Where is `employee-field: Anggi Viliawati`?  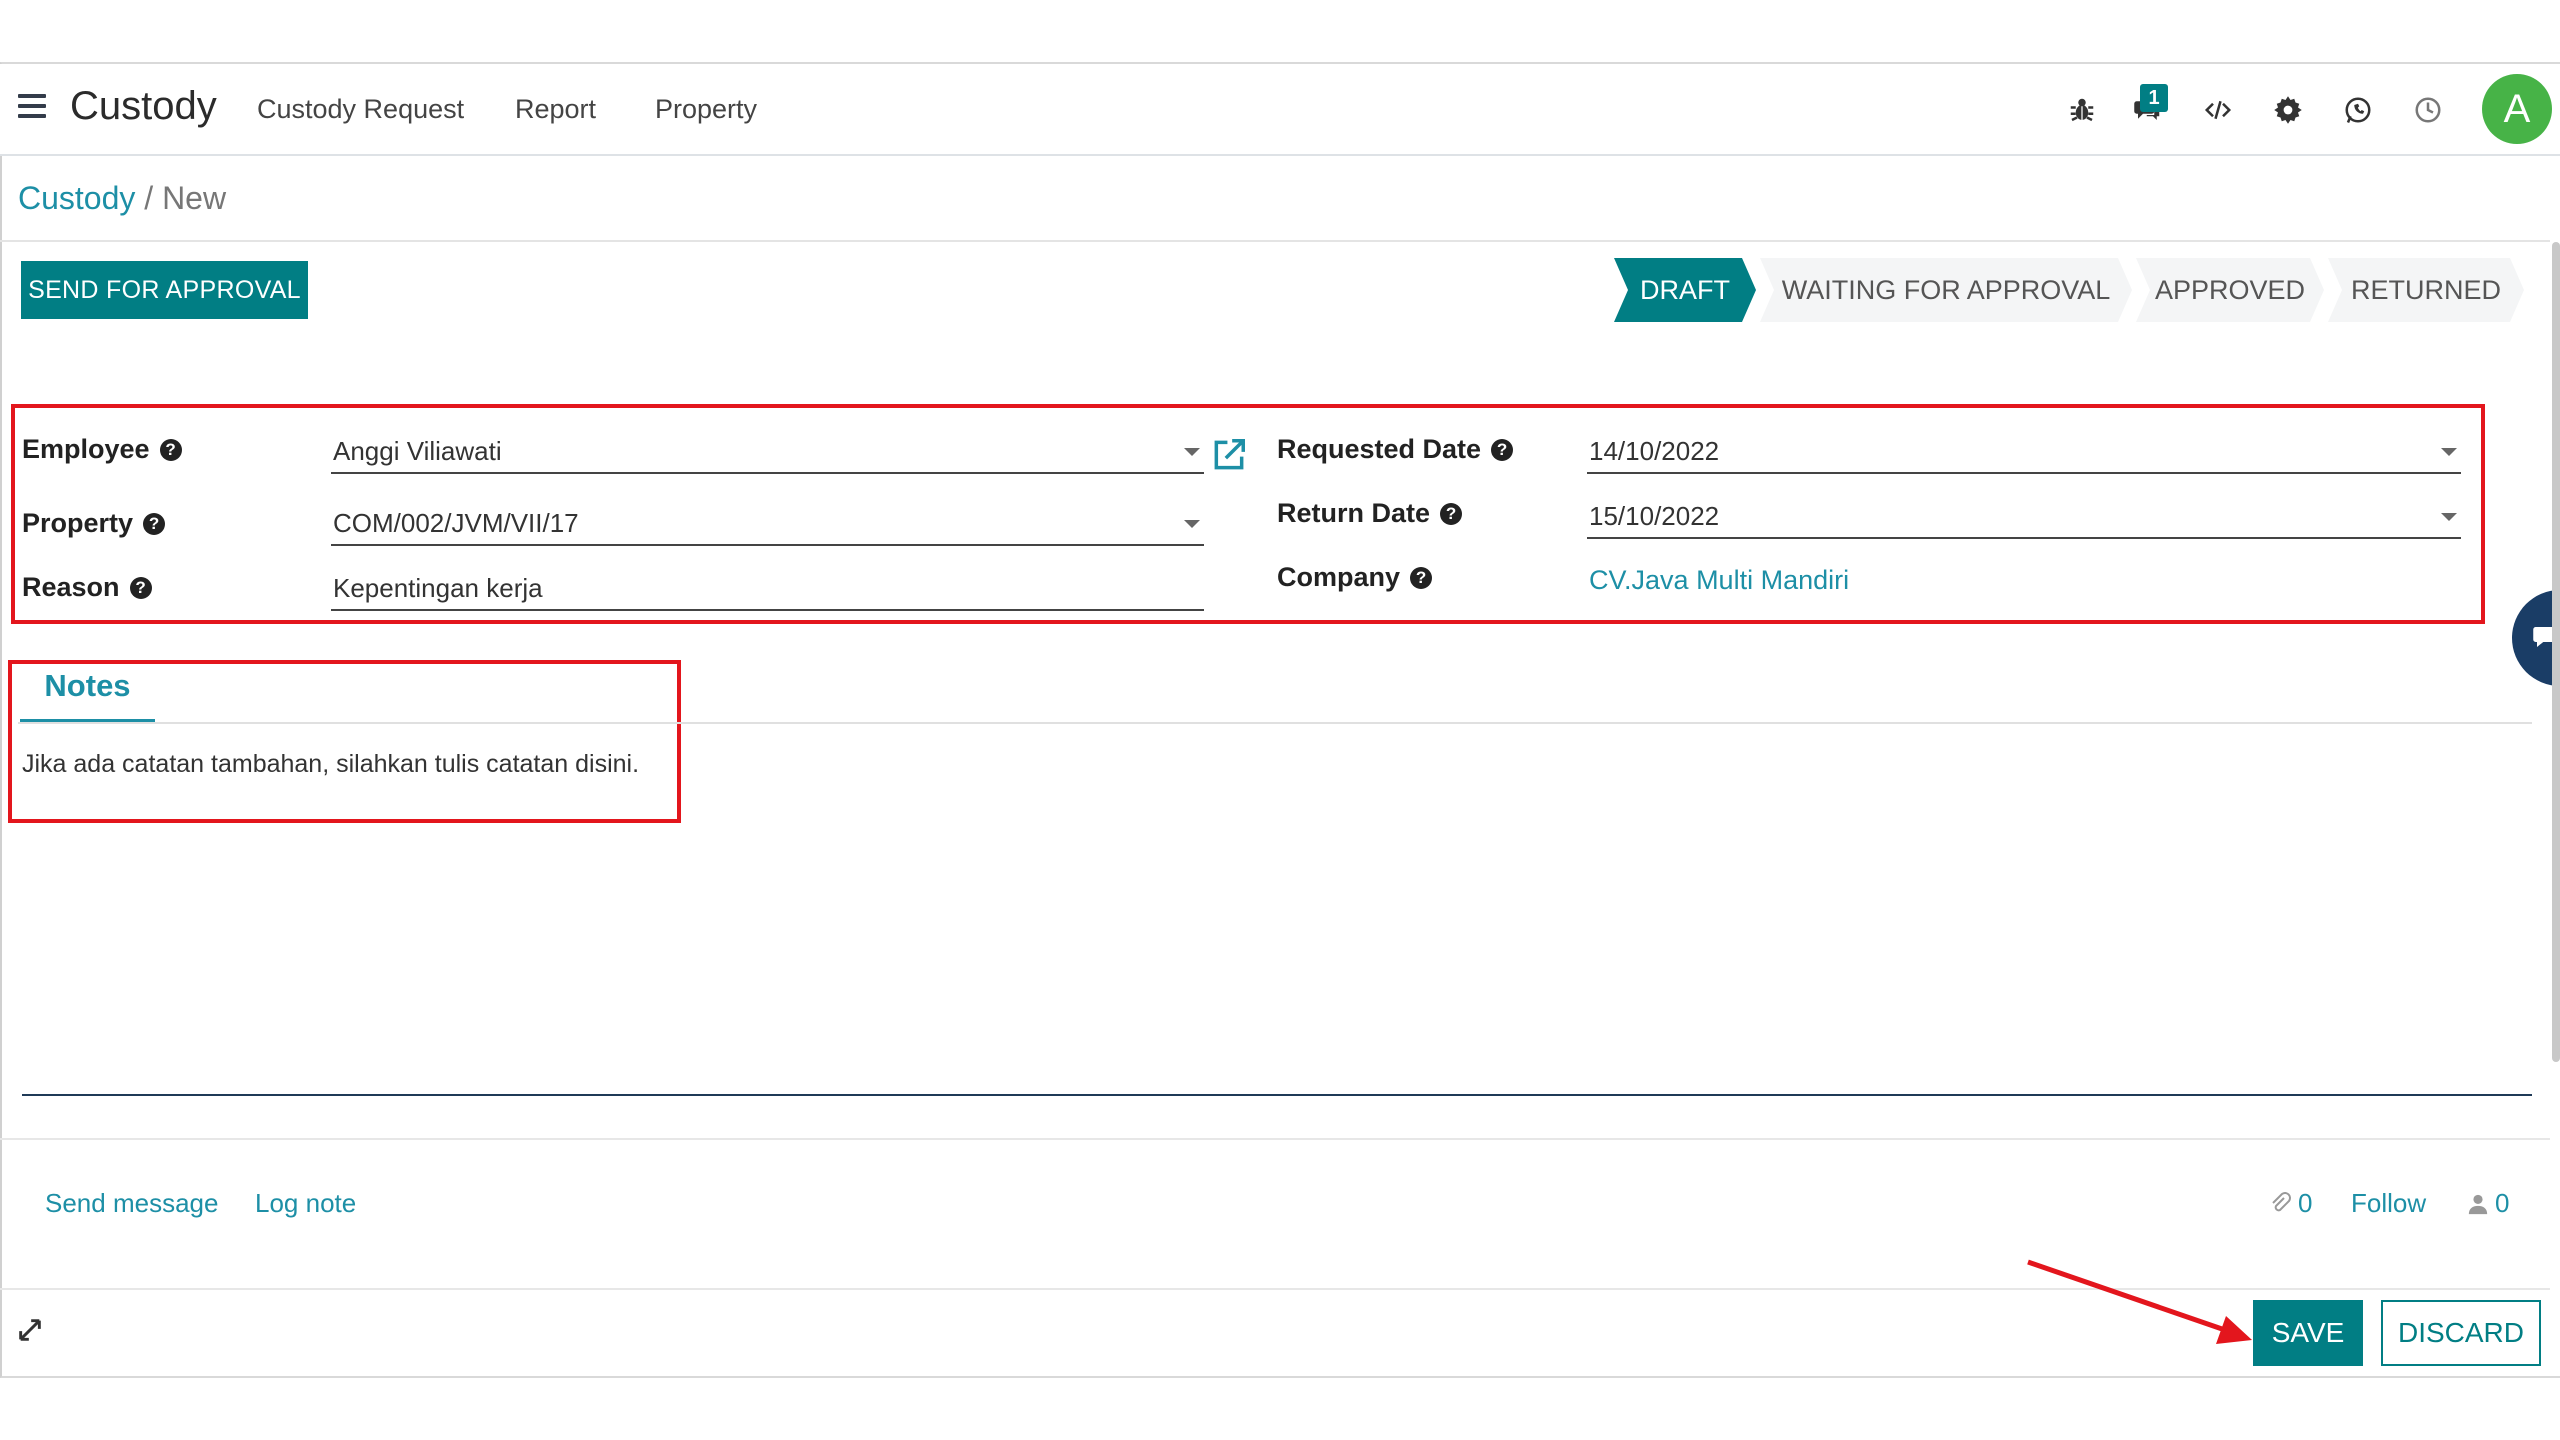 employee-field: Anggi Viliawati is located at coordinates (767, 452).